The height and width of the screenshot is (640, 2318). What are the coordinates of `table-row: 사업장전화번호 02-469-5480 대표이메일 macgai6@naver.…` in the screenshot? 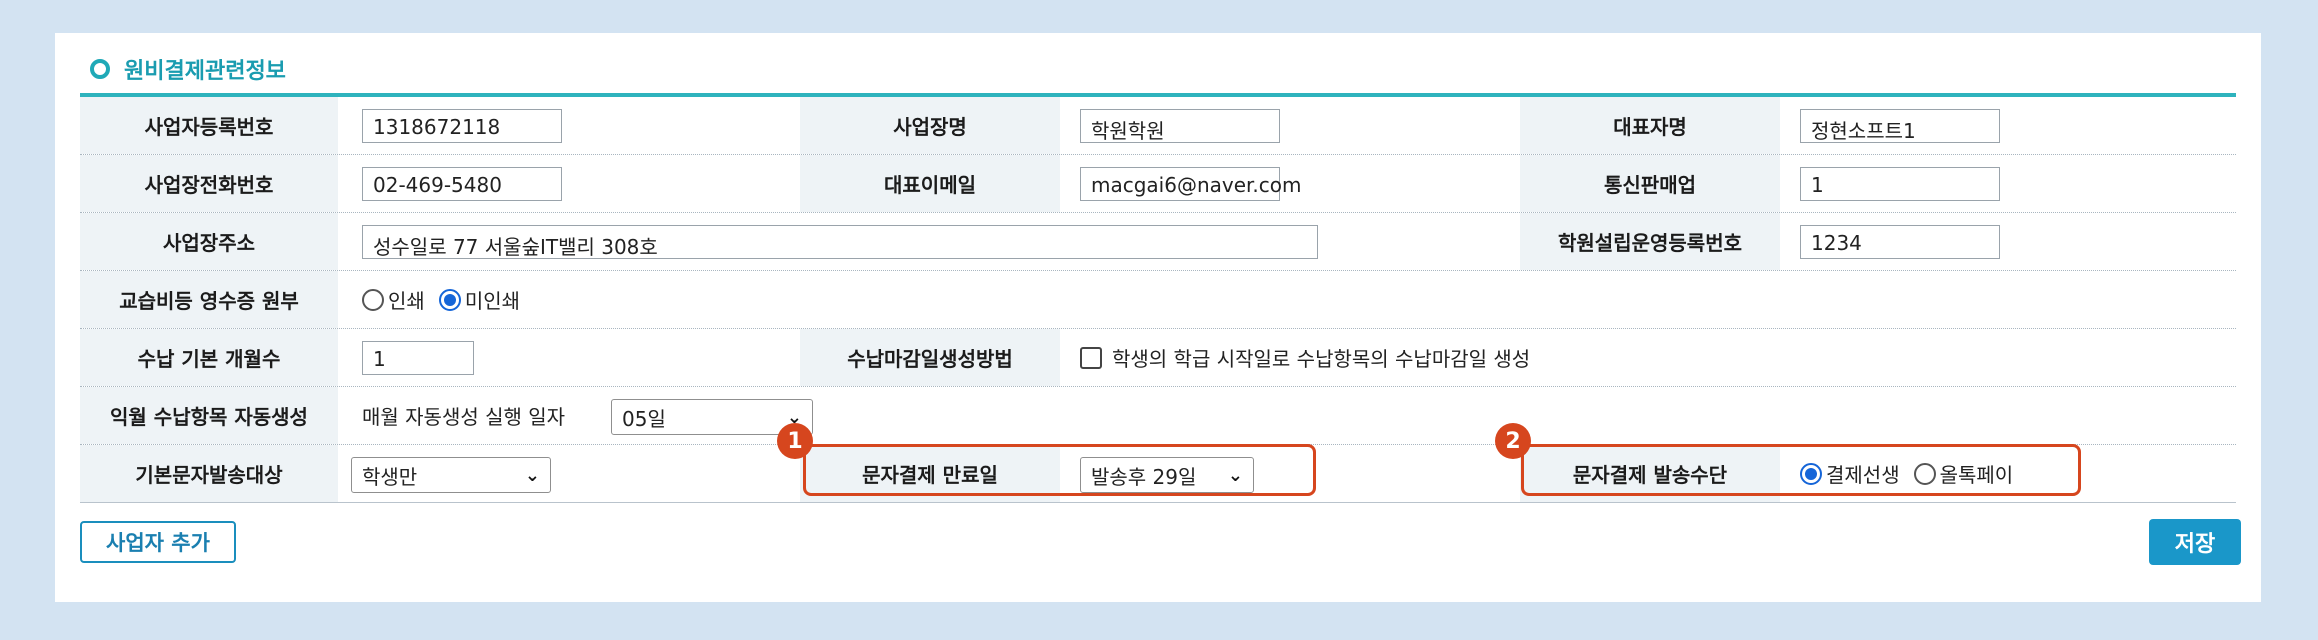 It's located at (1158, 184).